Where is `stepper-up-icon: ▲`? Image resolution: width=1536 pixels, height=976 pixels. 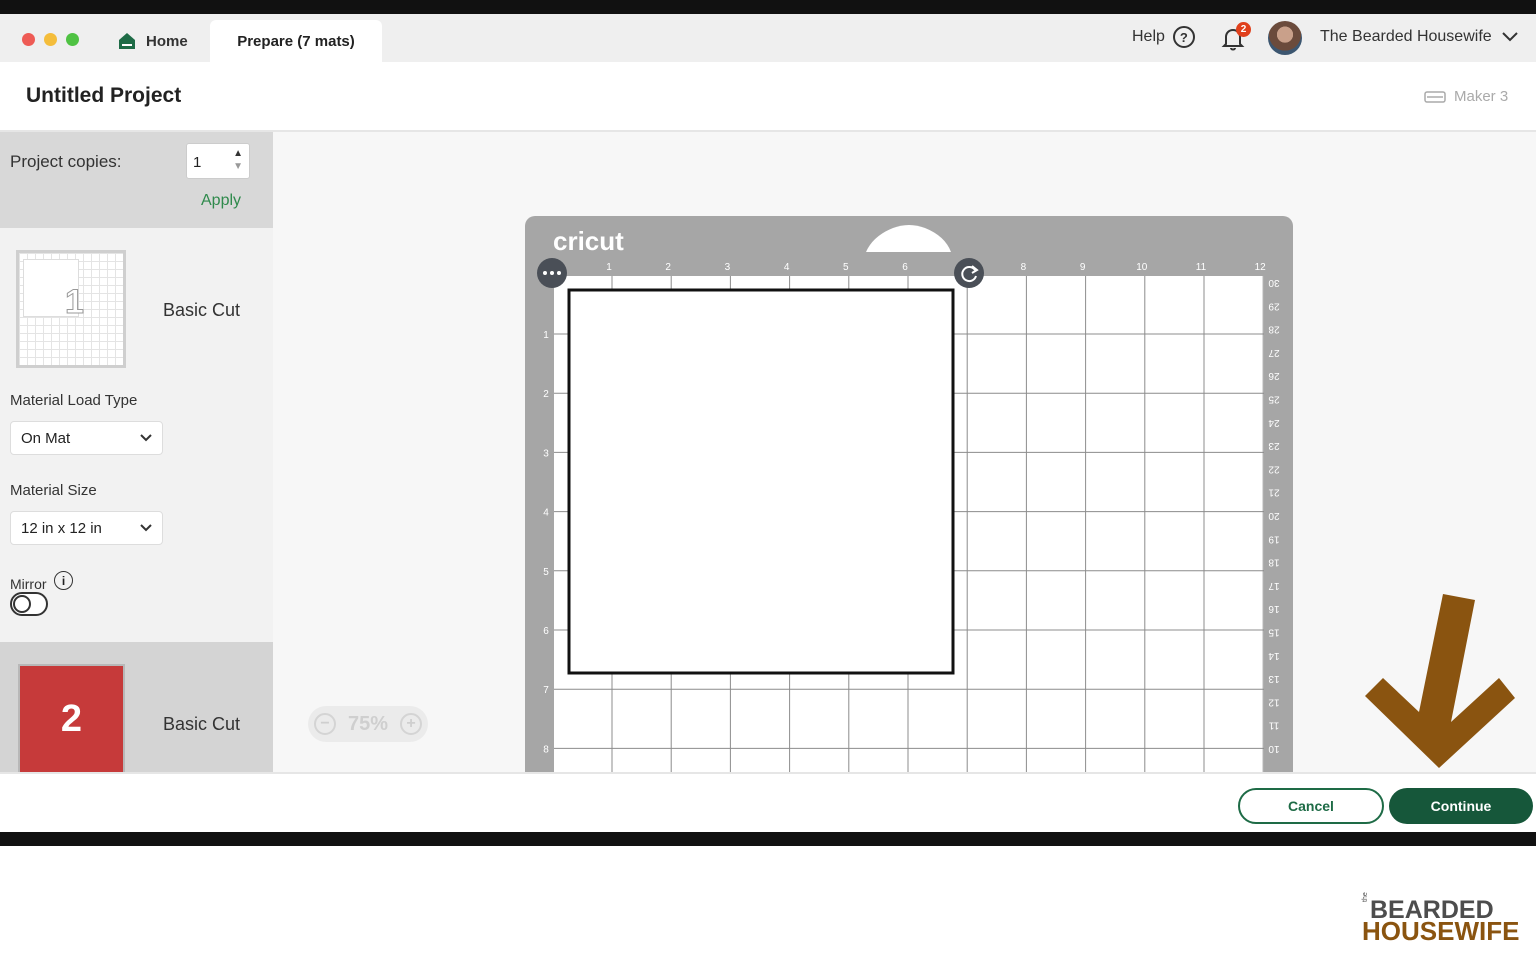 stepper-up-icon: ▲ is located at coordinates (238, 153).